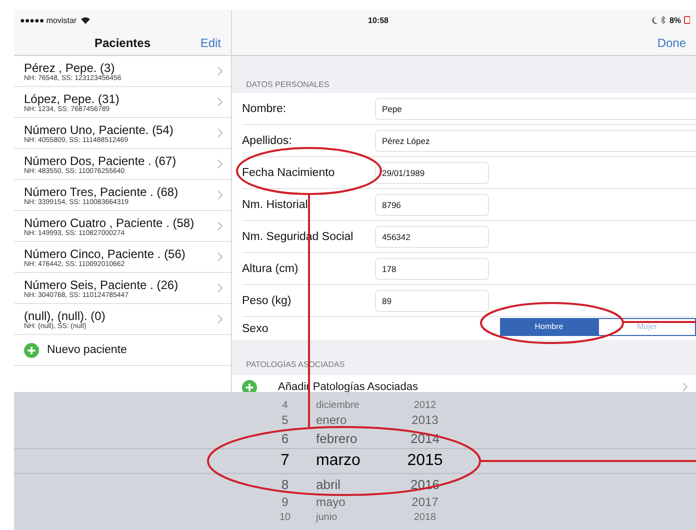 The height and width of the screenshot is (530, 696). Describe the element at coordinates (285, 517) in the screenshot. I see `picker-day: 10` at that location.